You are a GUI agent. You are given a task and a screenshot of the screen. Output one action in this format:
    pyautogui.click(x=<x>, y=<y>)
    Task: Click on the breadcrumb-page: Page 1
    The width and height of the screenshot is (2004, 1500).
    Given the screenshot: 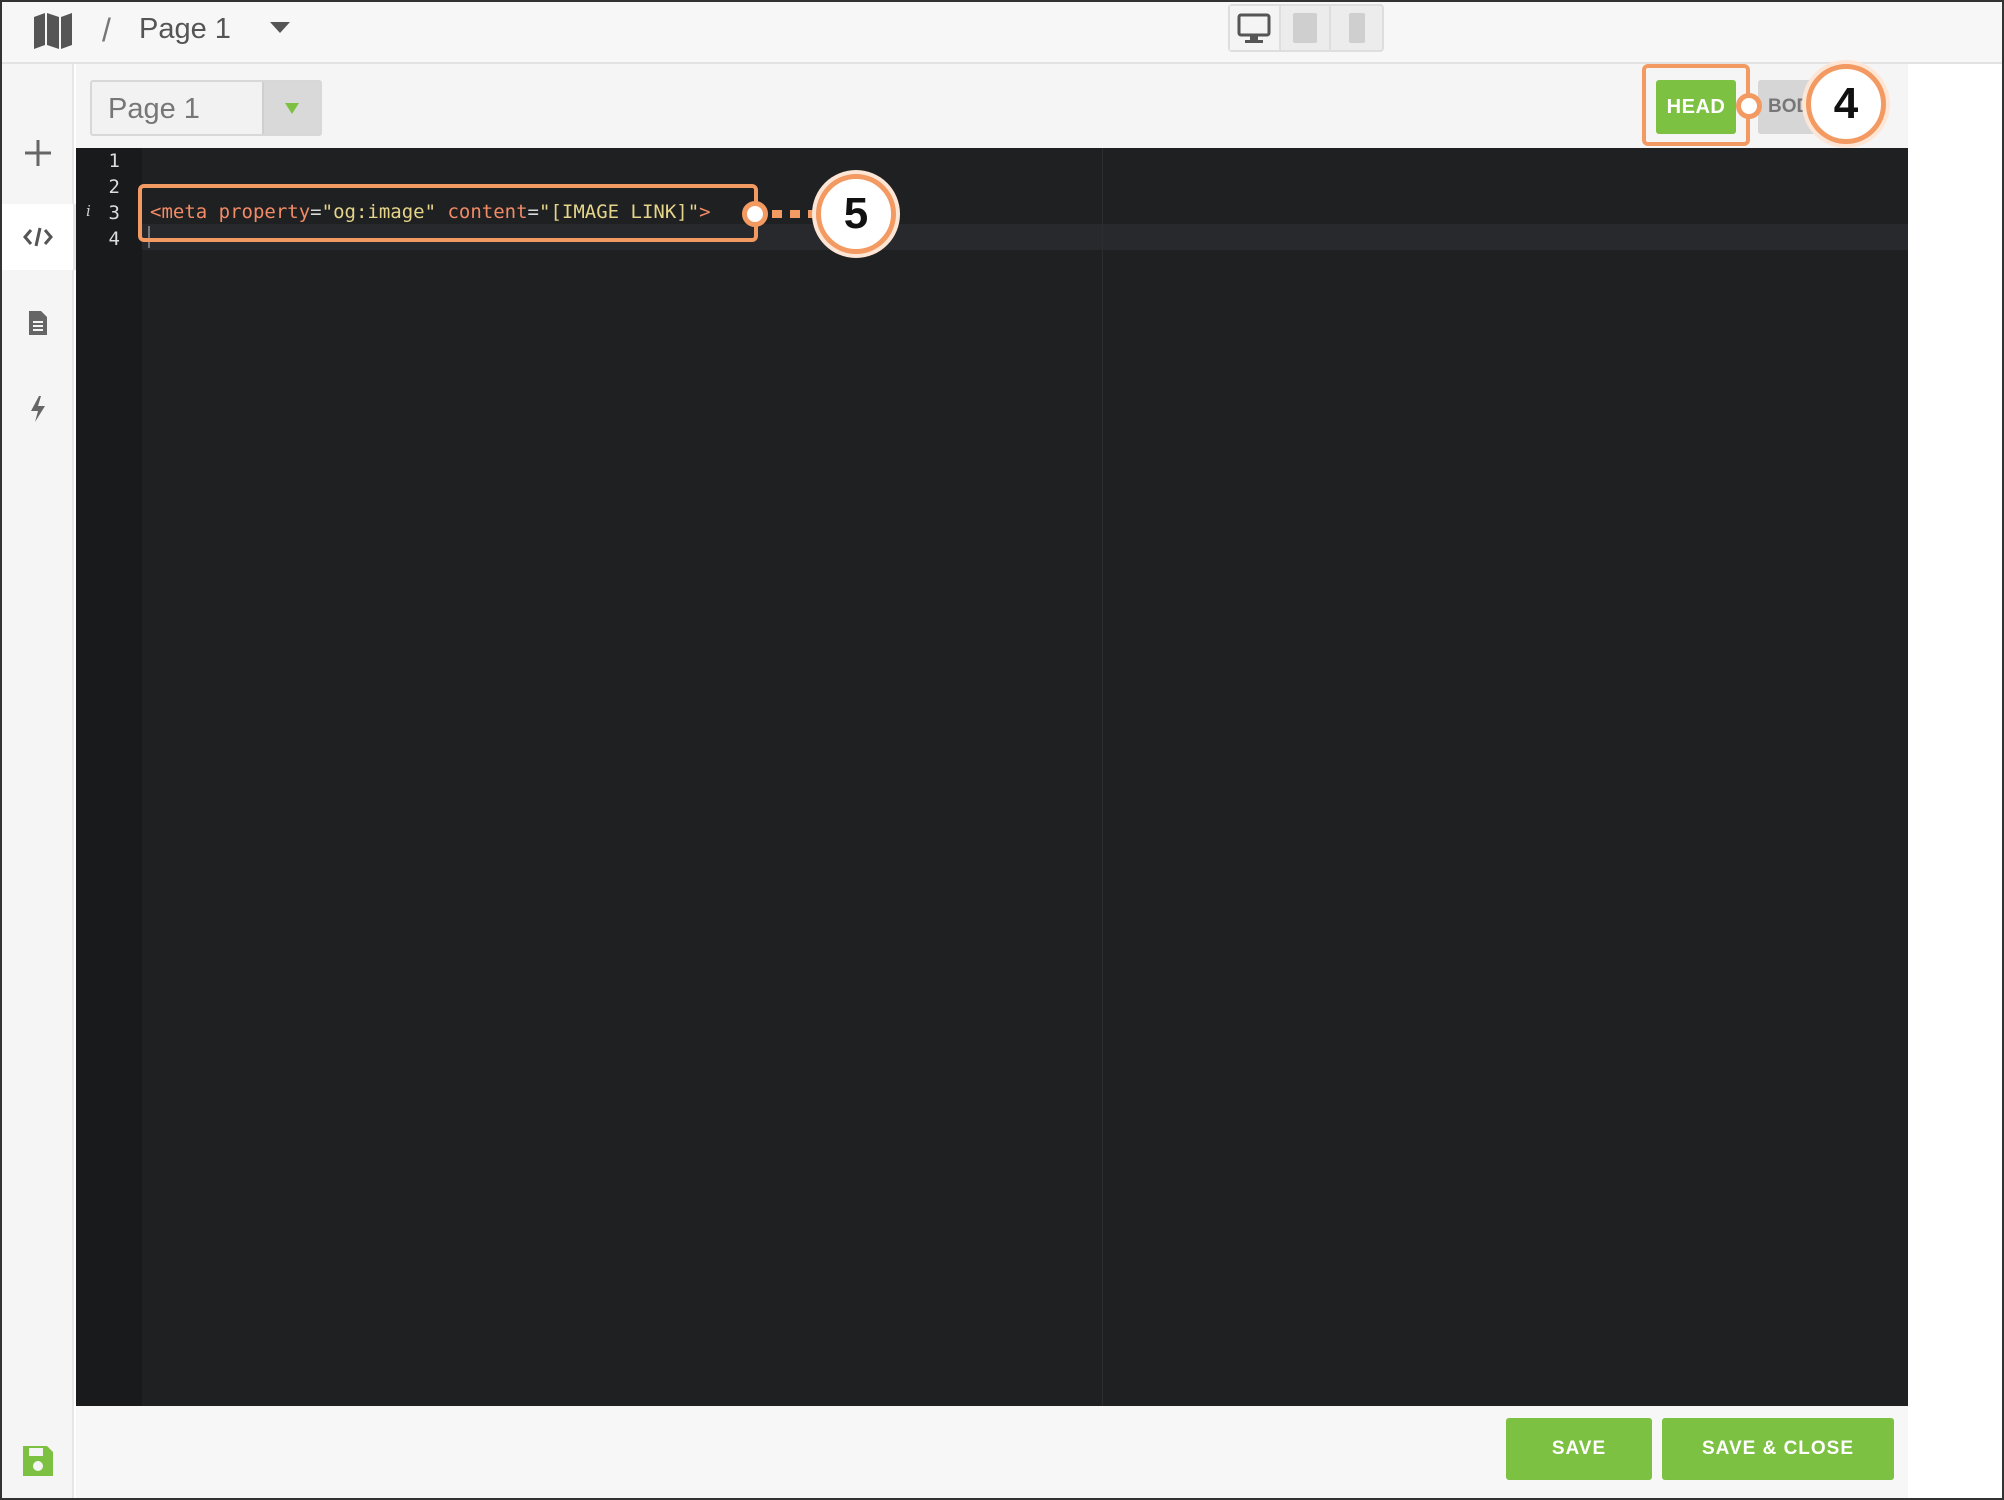 What is the action you would take?
    pyautogui.click(x=185, y=29)
    